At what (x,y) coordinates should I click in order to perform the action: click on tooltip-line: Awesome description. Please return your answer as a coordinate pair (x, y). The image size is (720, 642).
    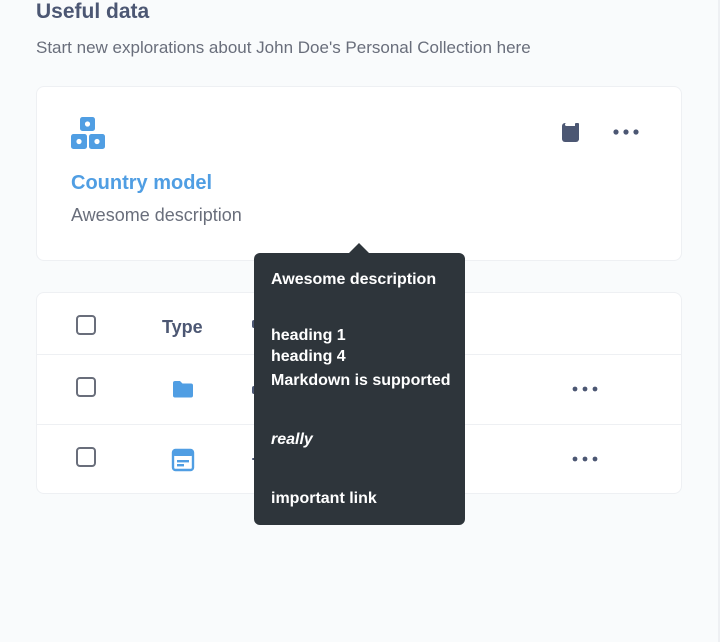
    Looking at the image, I should click on (354, 279).